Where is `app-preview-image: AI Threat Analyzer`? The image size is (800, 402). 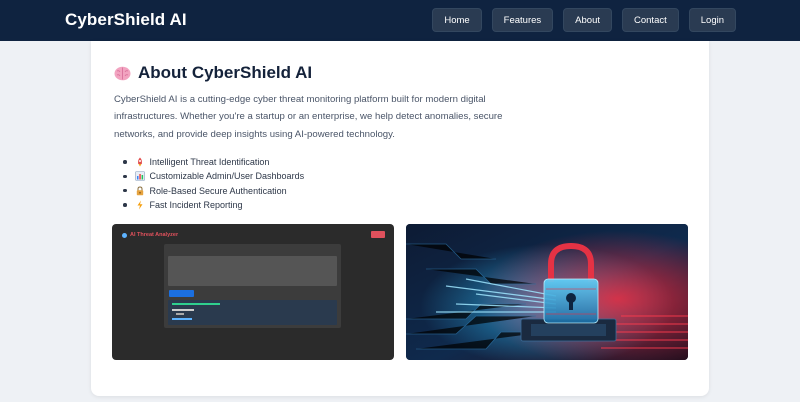 app-preview-image: AI Threat Analyzer is located at coordinates (253, 292).